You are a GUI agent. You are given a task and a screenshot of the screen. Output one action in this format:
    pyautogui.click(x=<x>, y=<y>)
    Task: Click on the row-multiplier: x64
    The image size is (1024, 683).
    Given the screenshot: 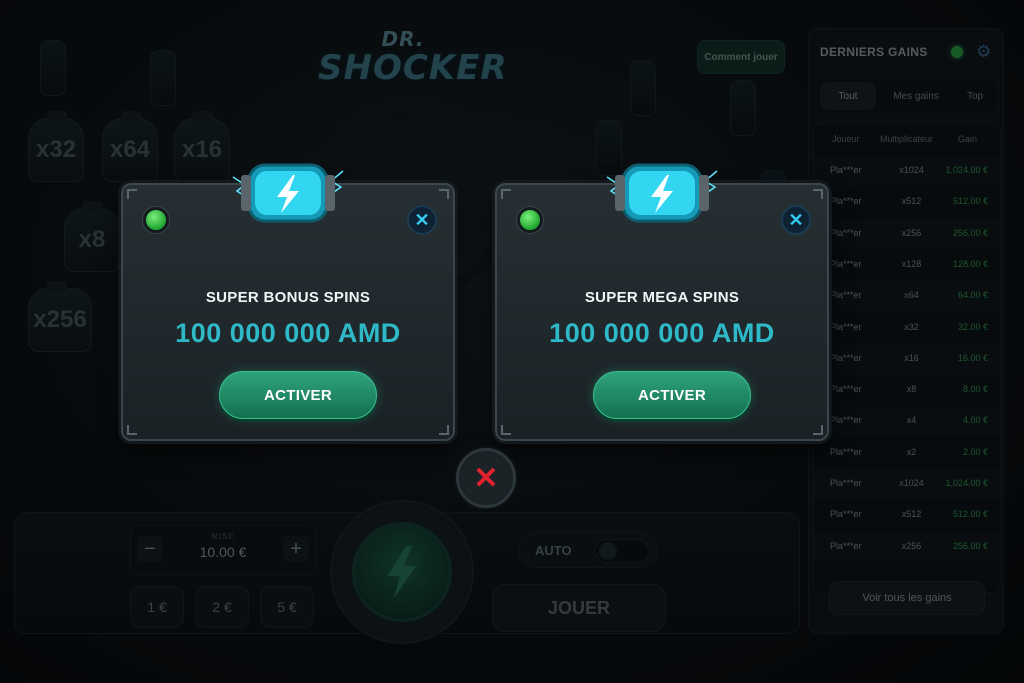 What is the action you would take?
    pyautogui.click(x=911, y=295)
    